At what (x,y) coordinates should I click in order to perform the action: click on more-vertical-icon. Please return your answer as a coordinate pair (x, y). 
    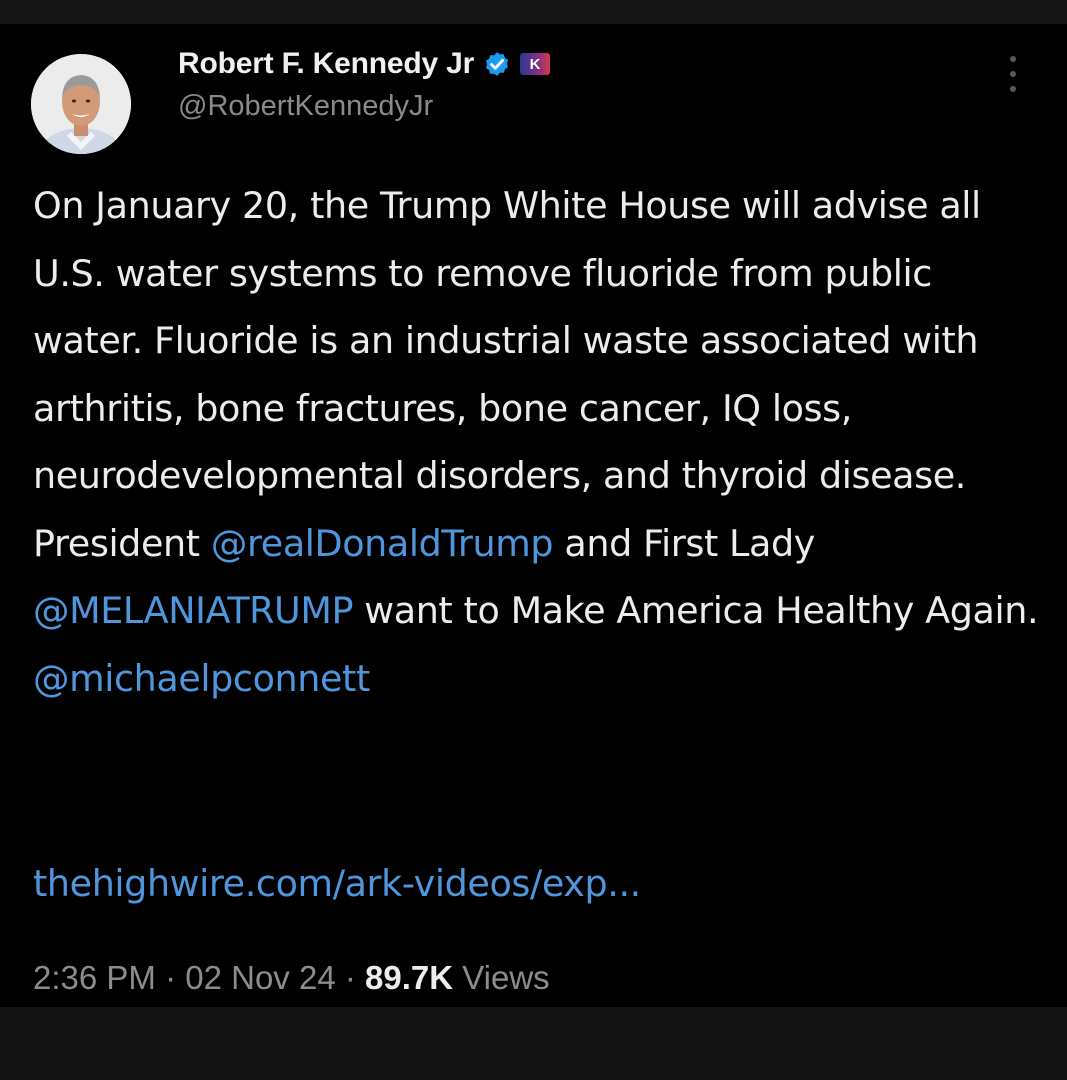
    Looking at the image, I should click on (1013, 74).